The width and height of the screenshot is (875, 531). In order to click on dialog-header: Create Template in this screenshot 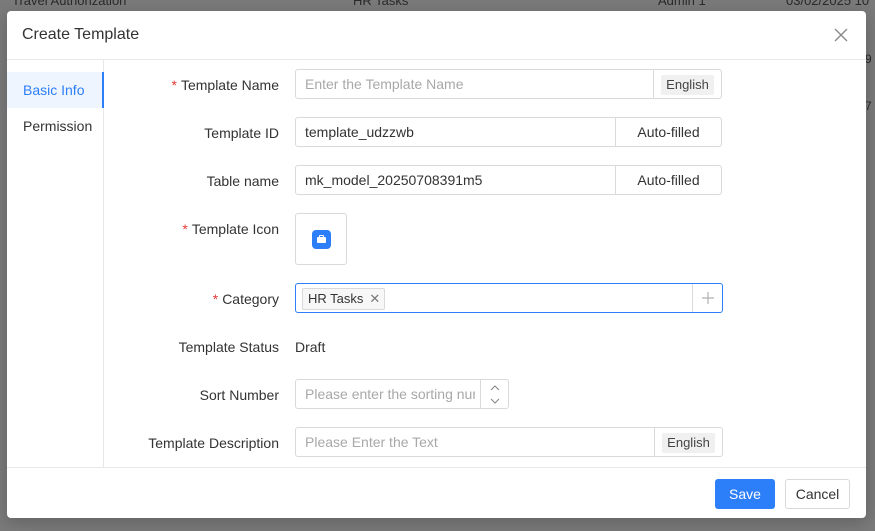, I will do `click(436, 35)`.